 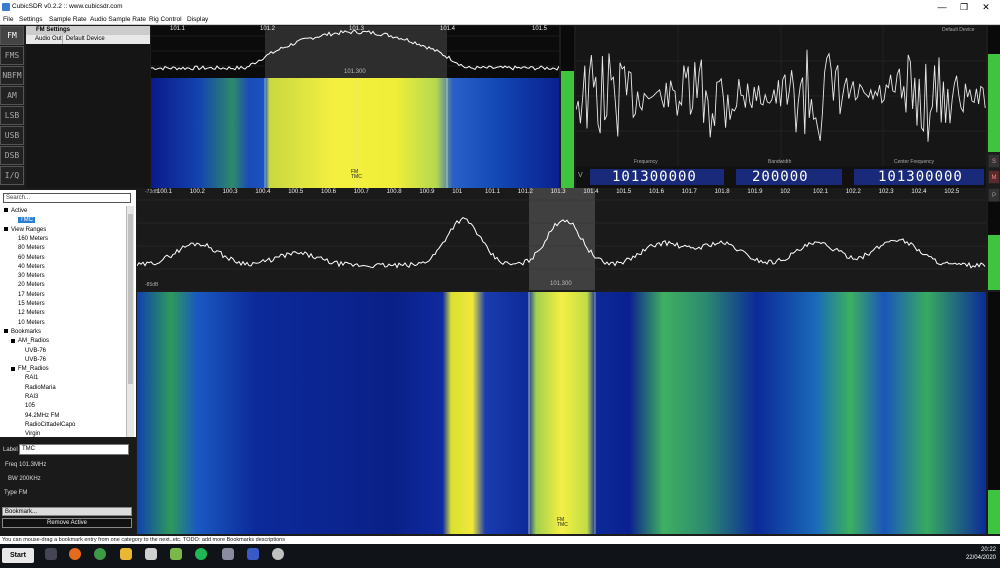 What do you see at coordinates (118, 19) in the screenshot?
I see `menu-audio-sample-rate: Audio Sample Rate` at bounding box center [118, 19].